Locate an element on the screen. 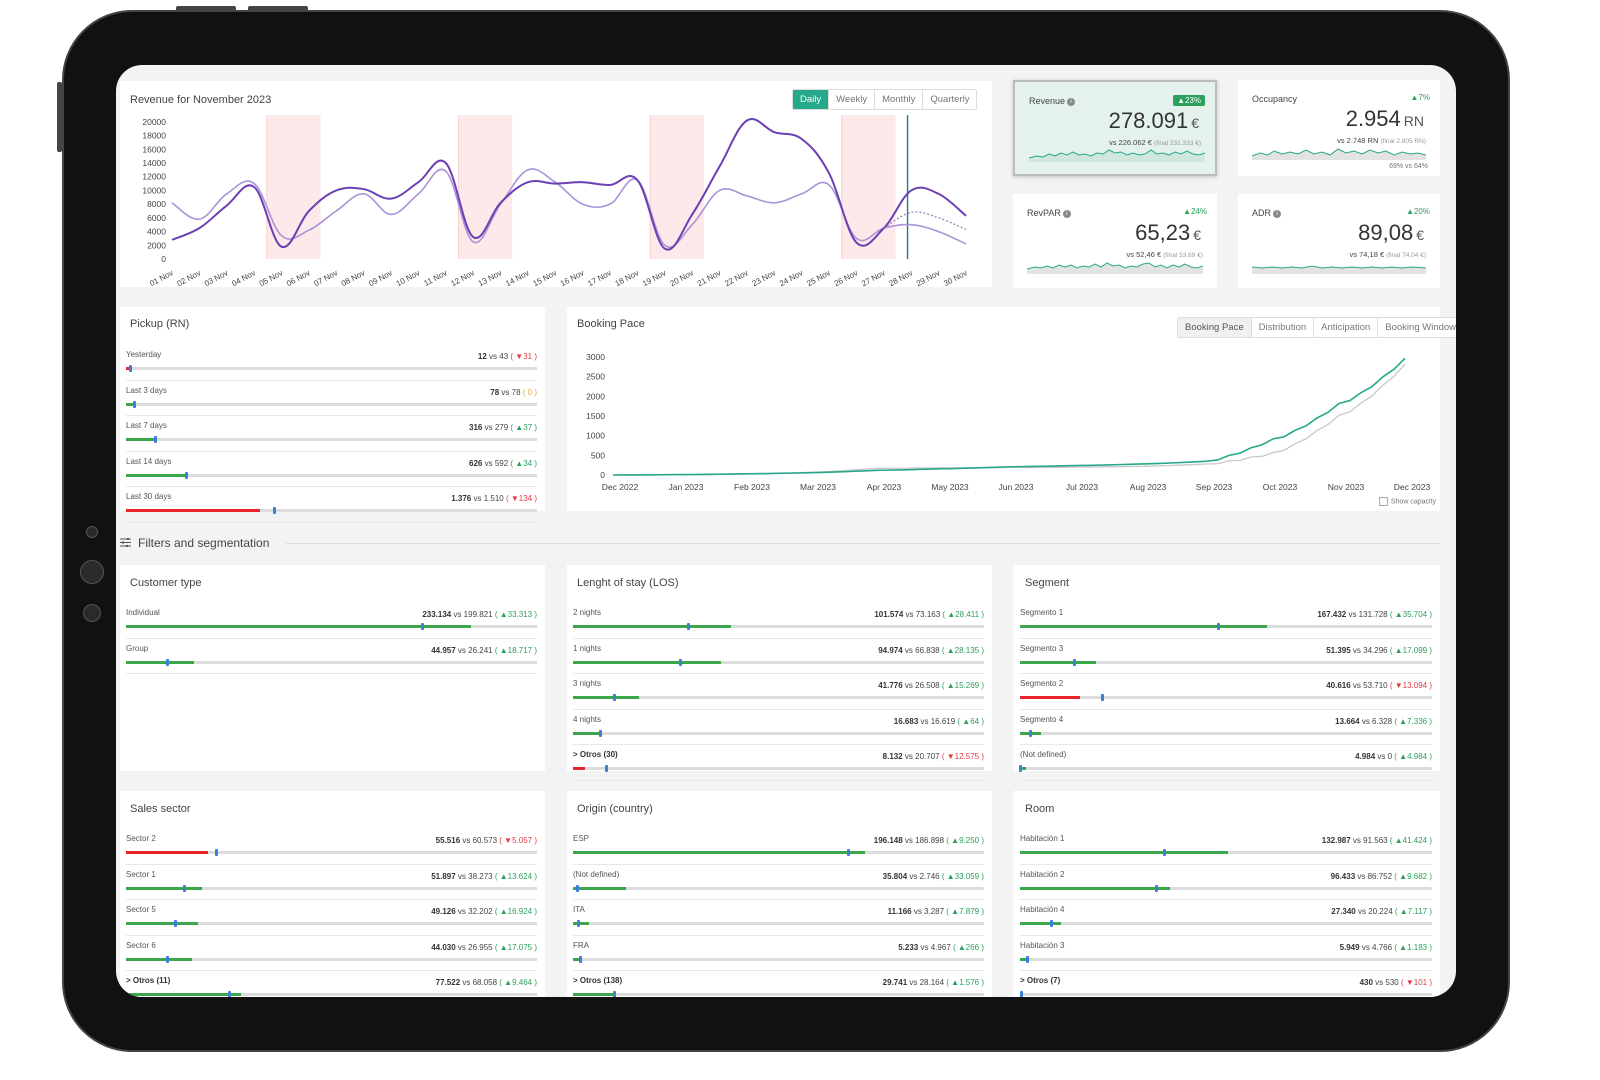 The width and height of the screenshot is (1600, 1080). segment-row-bar-marker is located at coordinates (1020, 768).